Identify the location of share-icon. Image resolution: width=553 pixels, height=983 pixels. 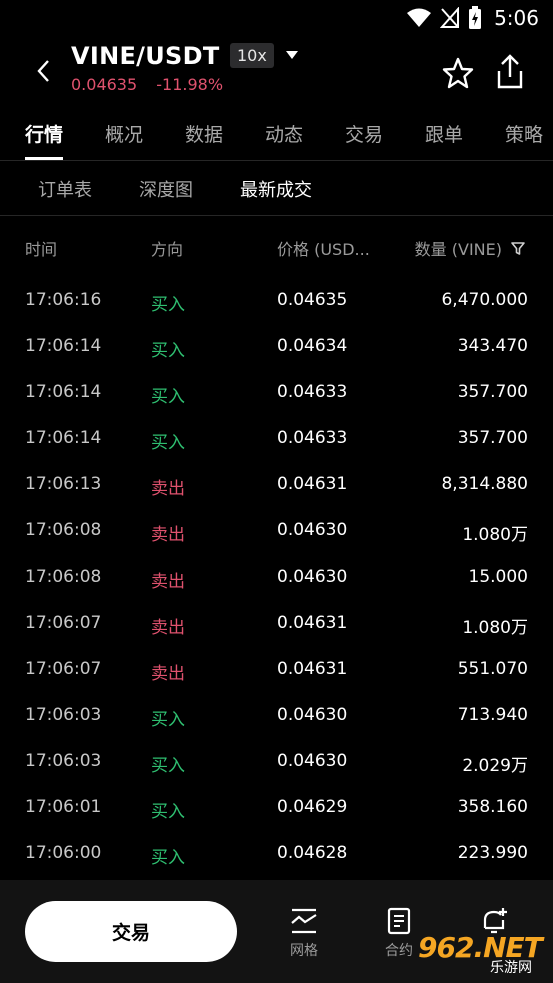
(510, 71).